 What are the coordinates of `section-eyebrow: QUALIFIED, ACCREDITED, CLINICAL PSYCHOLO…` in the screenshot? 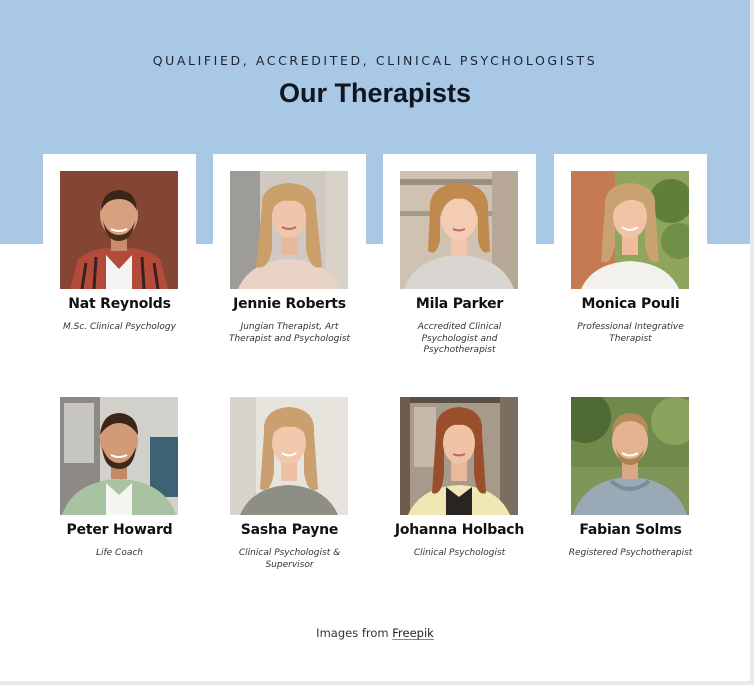 It's located at (375, 60).